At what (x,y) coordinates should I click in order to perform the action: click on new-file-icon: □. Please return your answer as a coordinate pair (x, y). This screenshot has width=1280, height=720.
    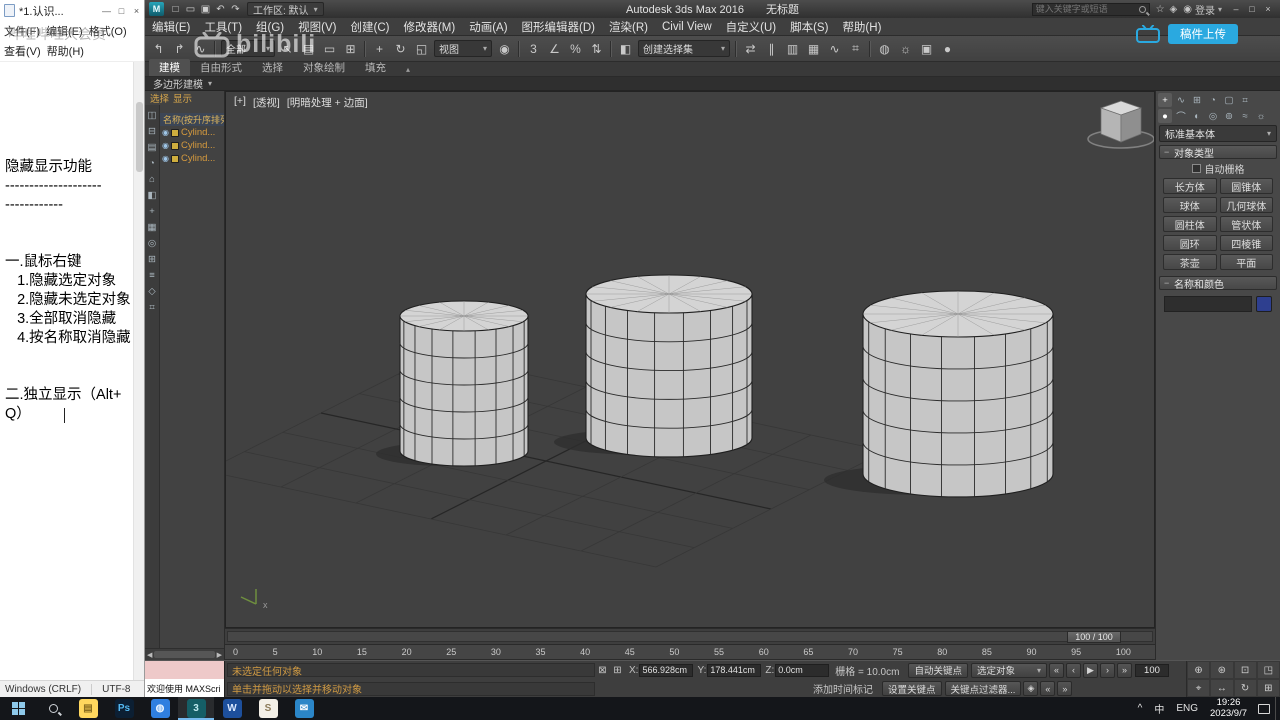
    Looking at the image, I should click on (175, 9).